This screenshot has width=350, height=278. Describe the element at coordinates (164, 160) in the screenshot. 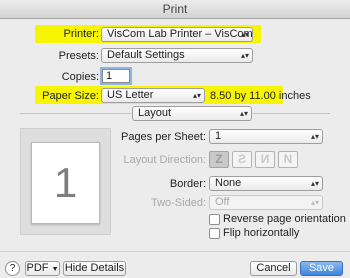

I see `layout-direction-label: Layout Direction:` at that location.